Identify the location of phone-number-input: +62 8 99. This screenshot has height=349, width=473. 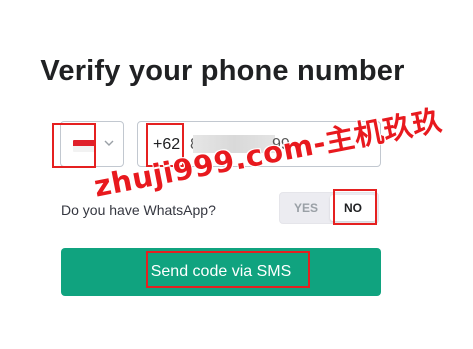
(259, 144).